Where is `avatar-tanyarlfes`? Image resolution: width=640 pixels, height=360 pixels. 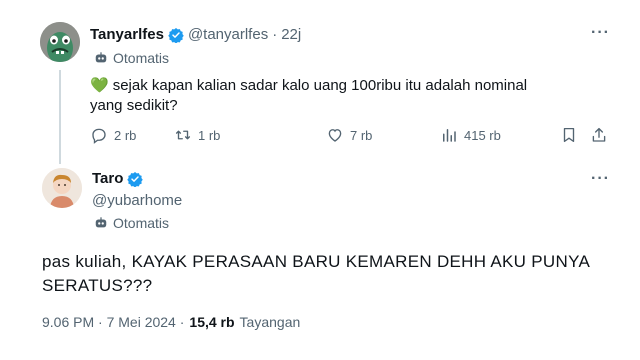 avatar-tanyarlfes is located at coordinates (60, 42).